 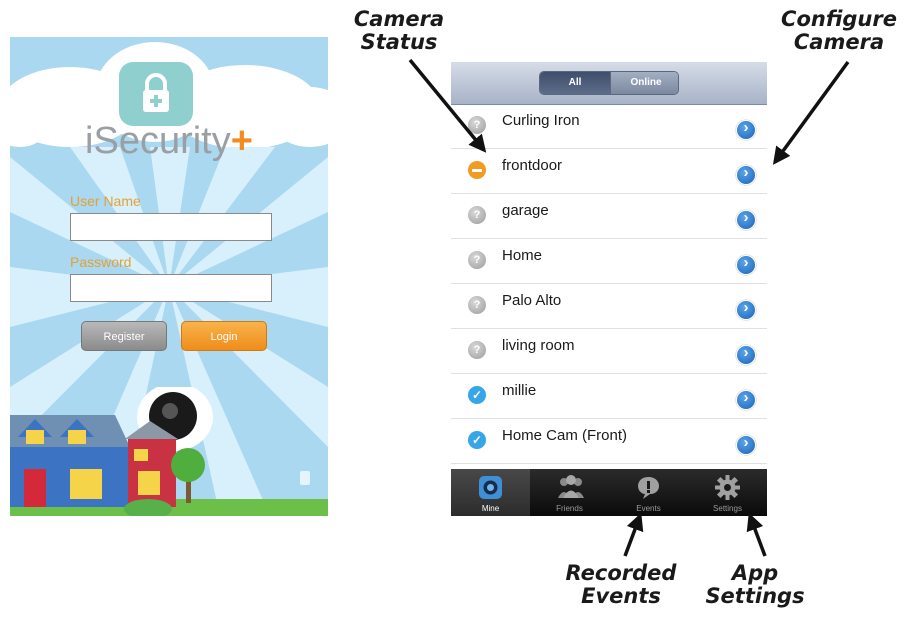 What do you see at coordinates (447, 105) in the screenshot?
I see `camera-status-arrow` at bounding box center [447, 105].